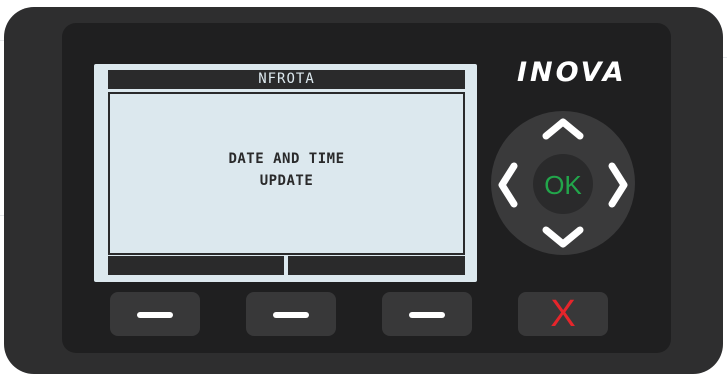 The width and height of the screenshot is (727, 378). I want to click on cancel-x-icon: X, so click(563, 314).